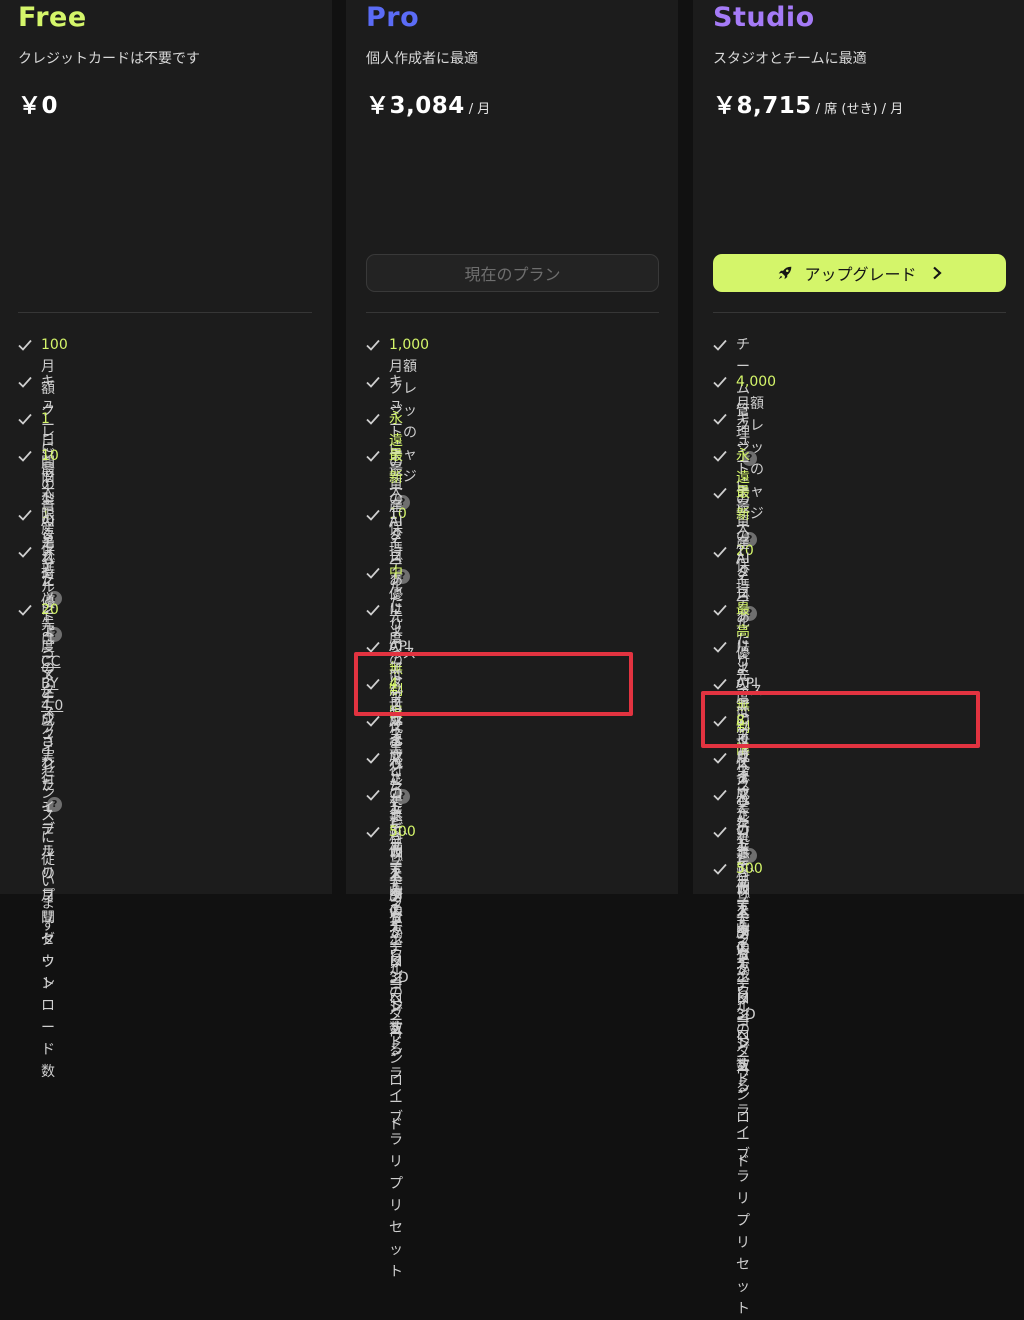 Image resolution: width=1024 pixels, height=1320 pixels. What do you see at coordinates (764, 17) in the screenshot?
I see `plan-name-studio: Studio` at bounding box center [764, 17].